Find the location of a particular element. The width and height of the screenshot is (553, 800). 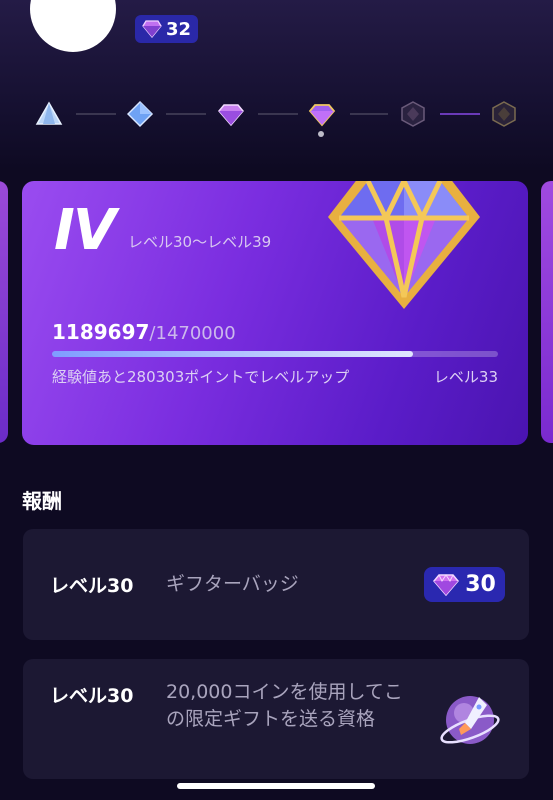

previous-tier-card is located at coordinates (4, 312).